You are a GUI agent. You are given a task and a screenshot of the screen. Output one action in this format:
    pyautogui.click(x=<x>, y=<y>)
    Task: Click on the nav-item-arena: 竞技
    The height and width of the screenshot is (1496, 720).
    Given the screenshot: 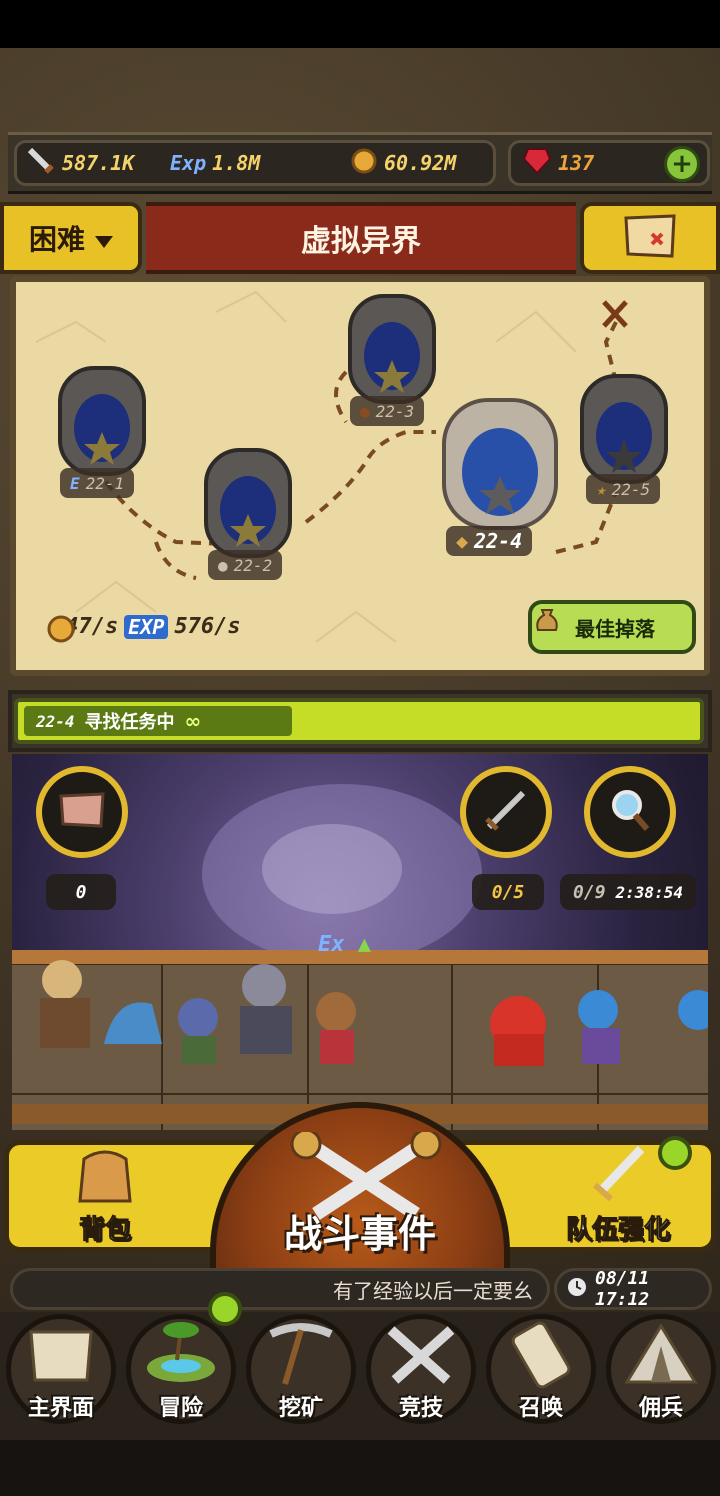 What is the action you would take?
    pyautogui.click(x=421, y=1366)
    